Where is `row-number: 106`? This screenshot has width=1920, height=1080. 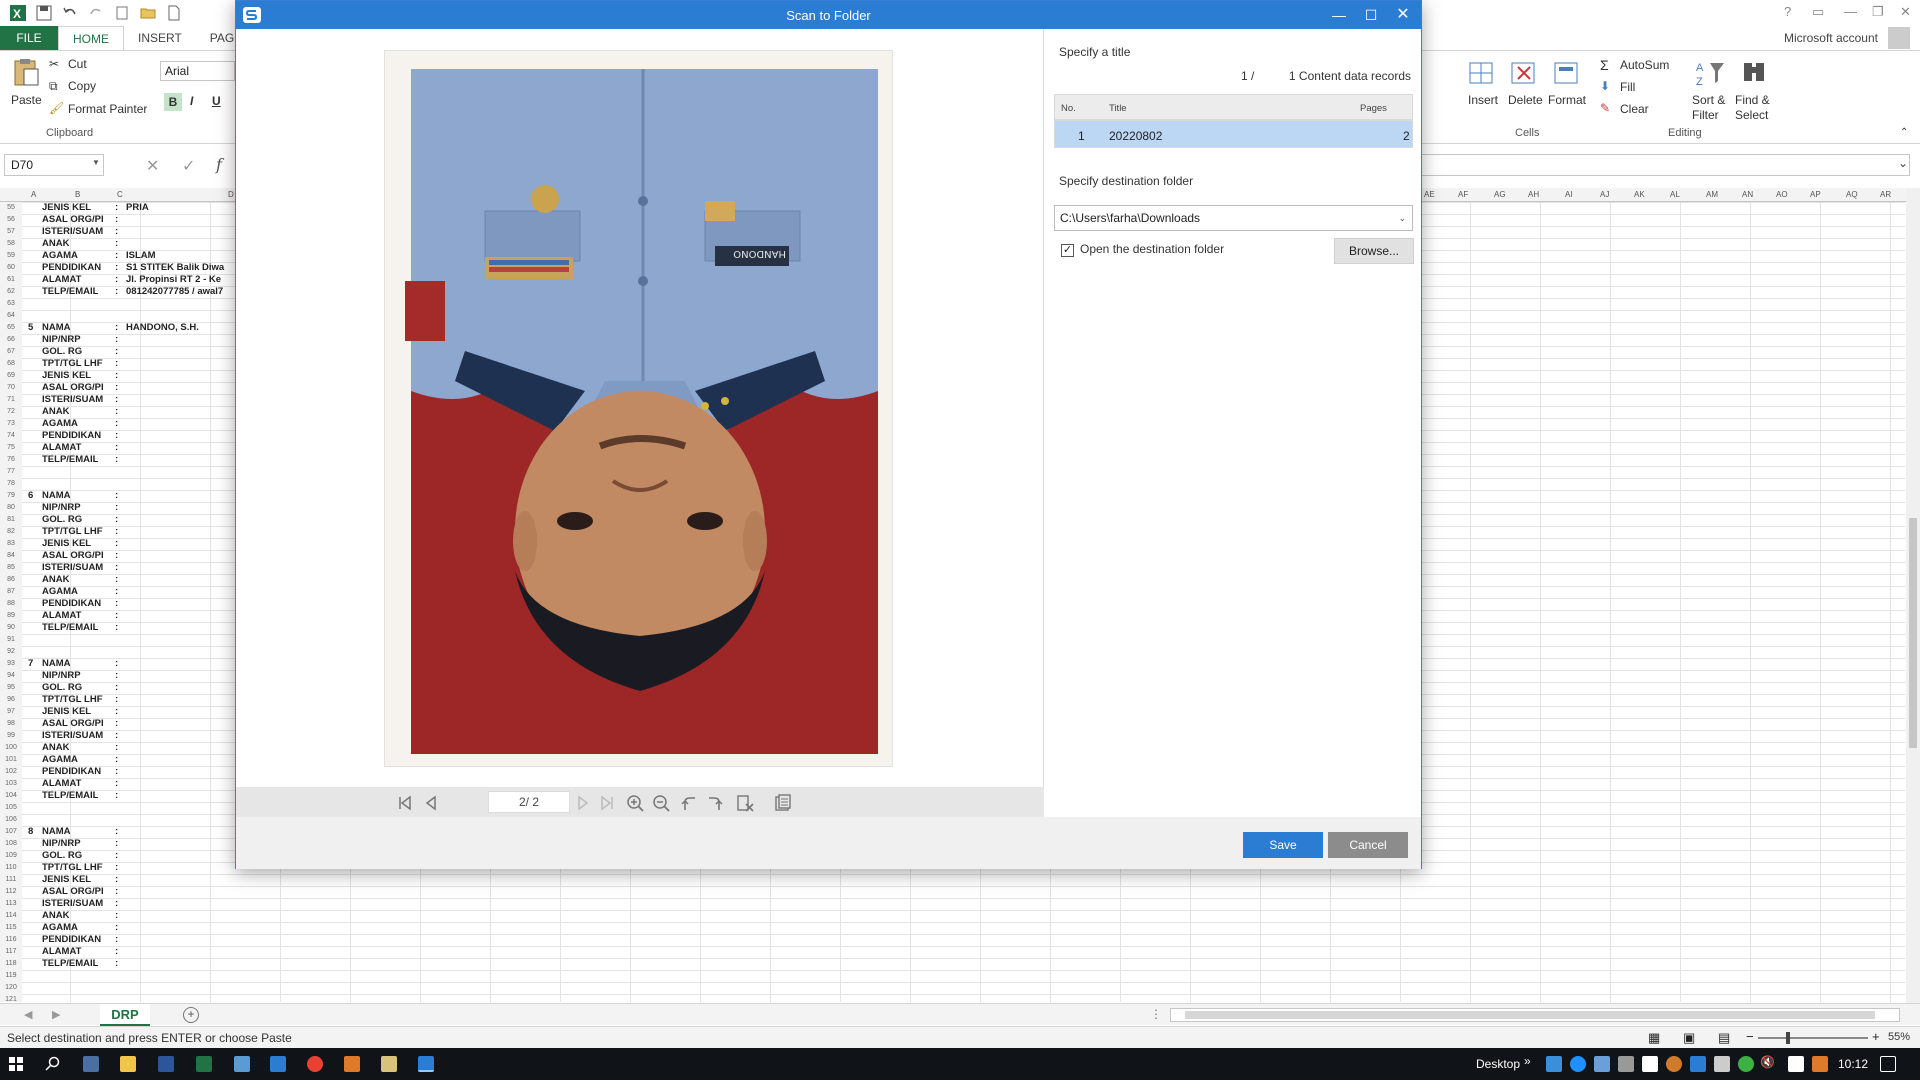 row-number: 106 is located at coordinates (11, 820).